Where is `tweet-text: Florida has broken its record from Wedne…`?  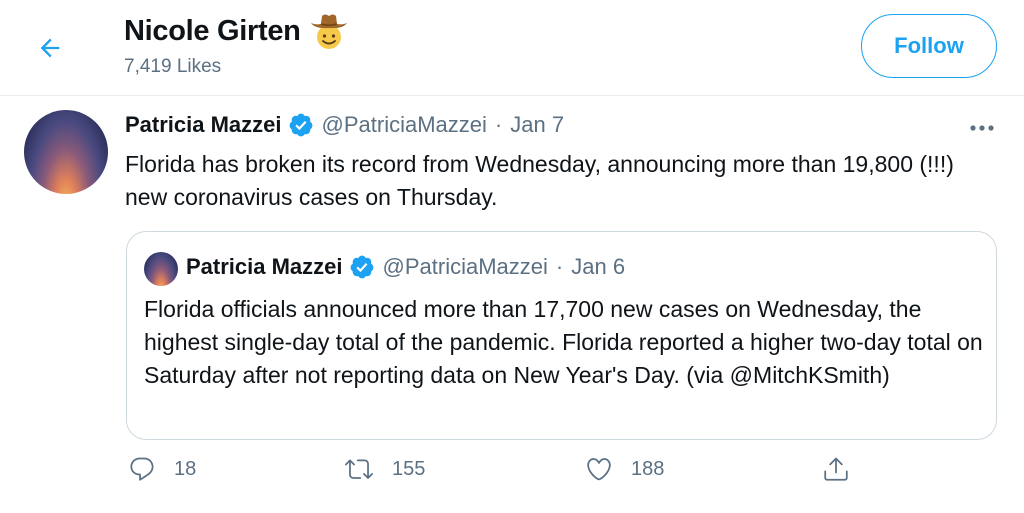 tweet-text: Florida has broken its record from Wedne… is located at coordinates (539, 180).